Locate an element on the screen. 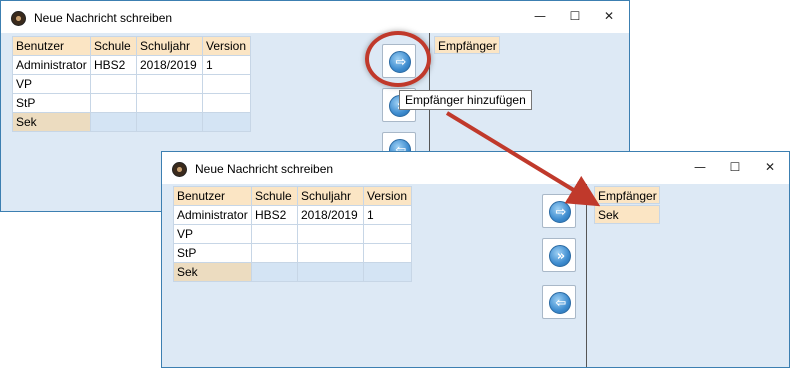 The width and height of the screenshot is (790, 368). annotation-arrow is located at coordinates (523, 159).